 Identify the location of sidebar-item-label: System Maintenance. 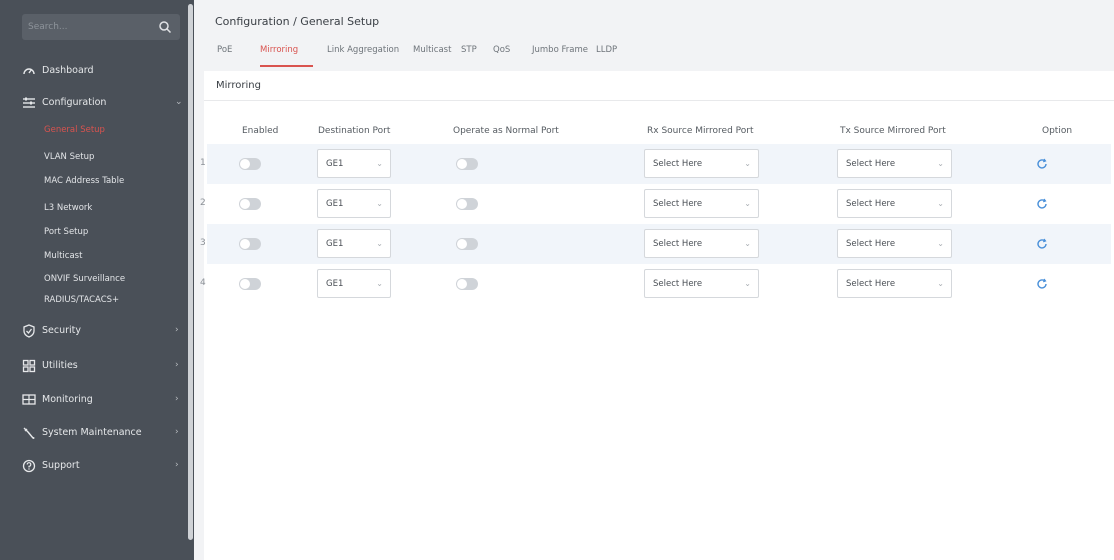
(92, 432).